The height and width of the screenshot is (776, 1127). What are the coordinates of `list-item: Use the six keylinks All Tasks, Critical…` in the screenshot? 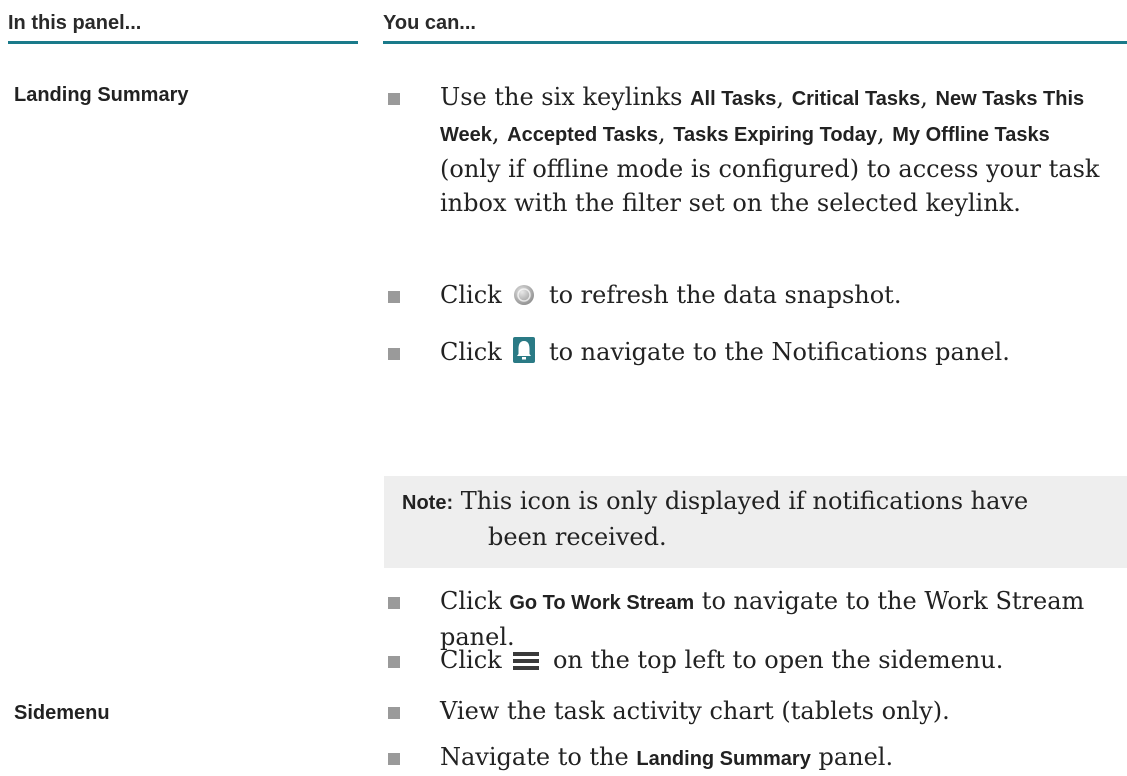 It's located at (744, 150).